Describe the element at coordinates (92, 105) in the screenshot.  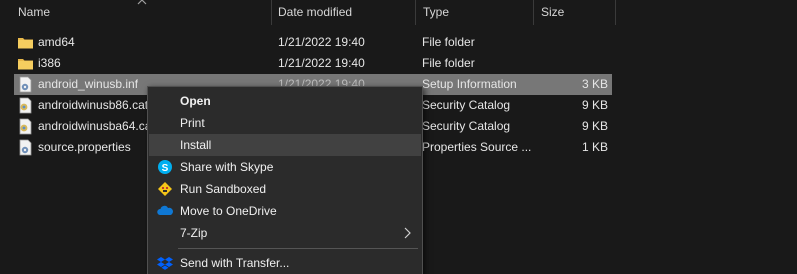
I see `file-name: androidwinusb86.cat` at that location.